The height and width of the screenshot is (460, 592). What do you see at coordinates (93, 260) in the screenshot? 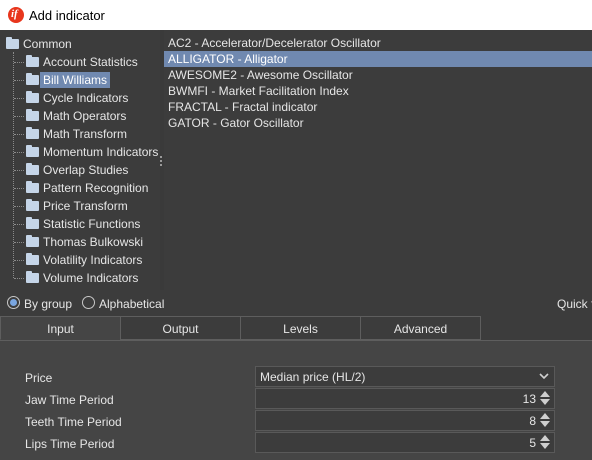
I see `tree-item-label: Volatility Indicators` at bounding box center [93, 260].